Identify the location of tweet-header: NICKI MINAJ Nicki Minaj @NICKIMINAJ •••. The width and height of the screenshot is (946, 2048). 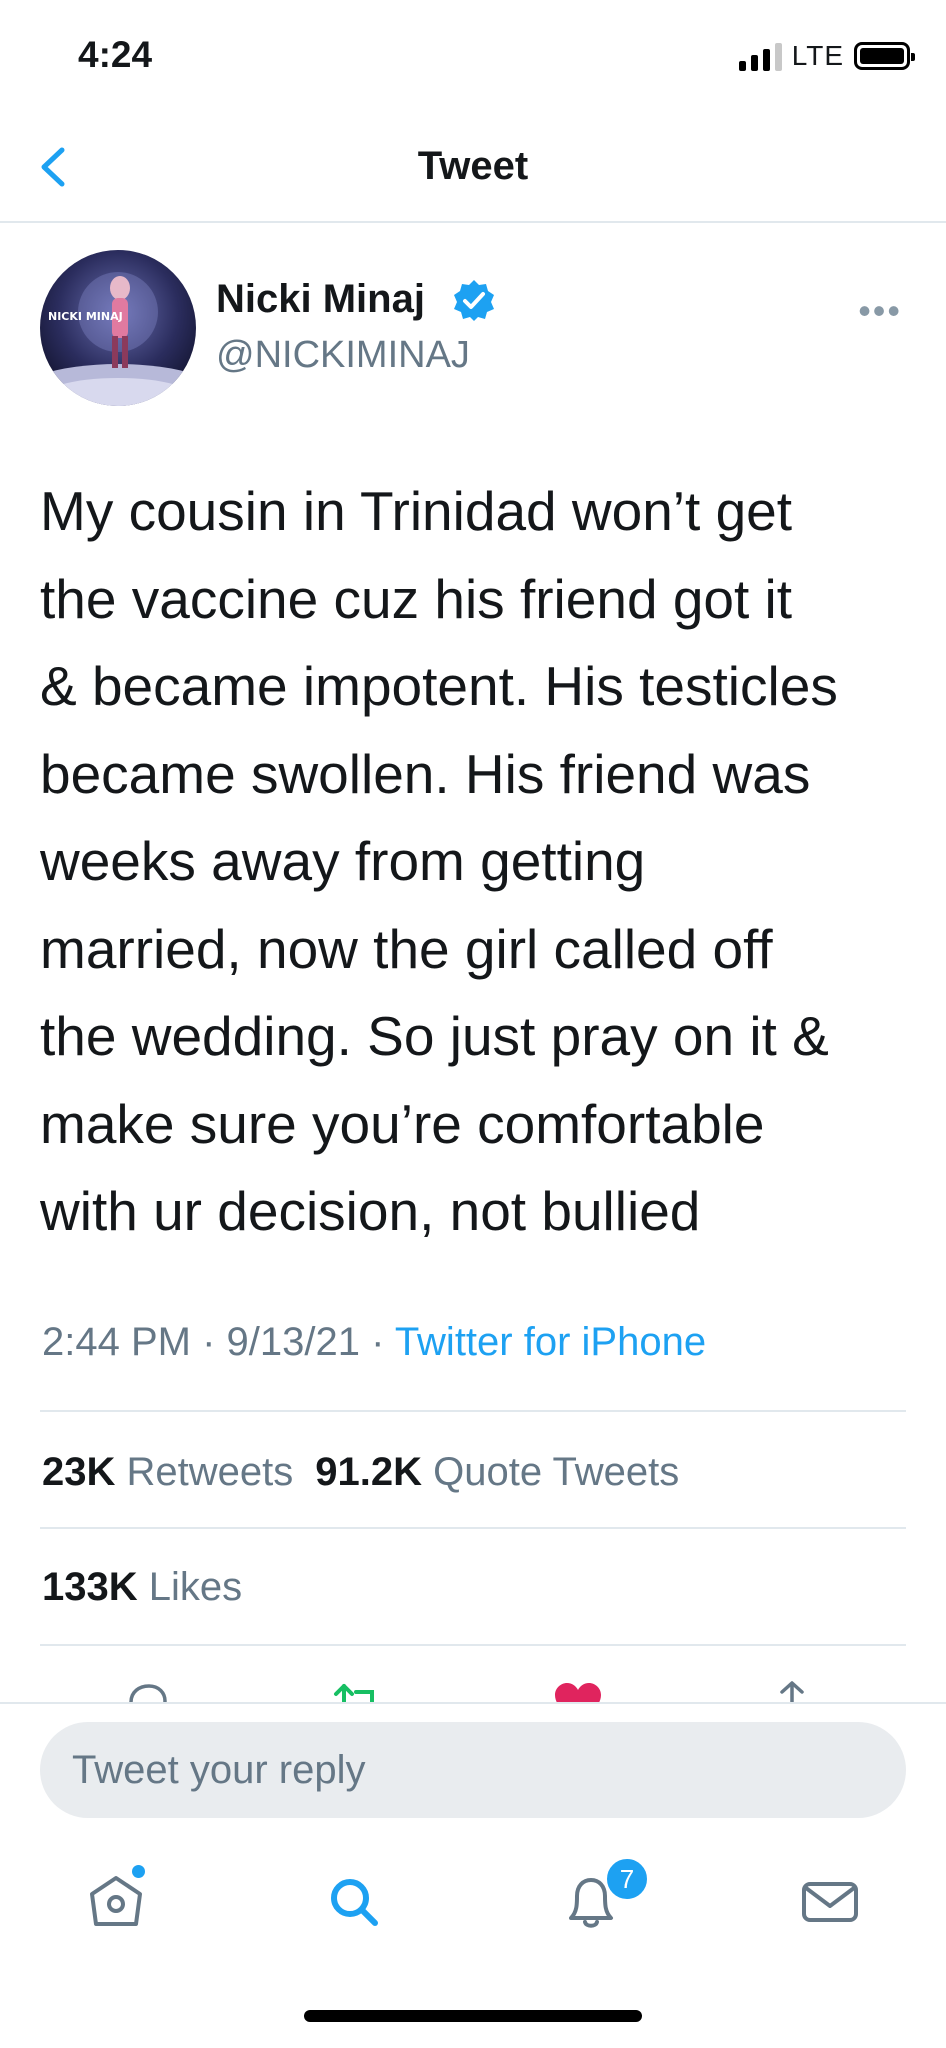
(473, 335).